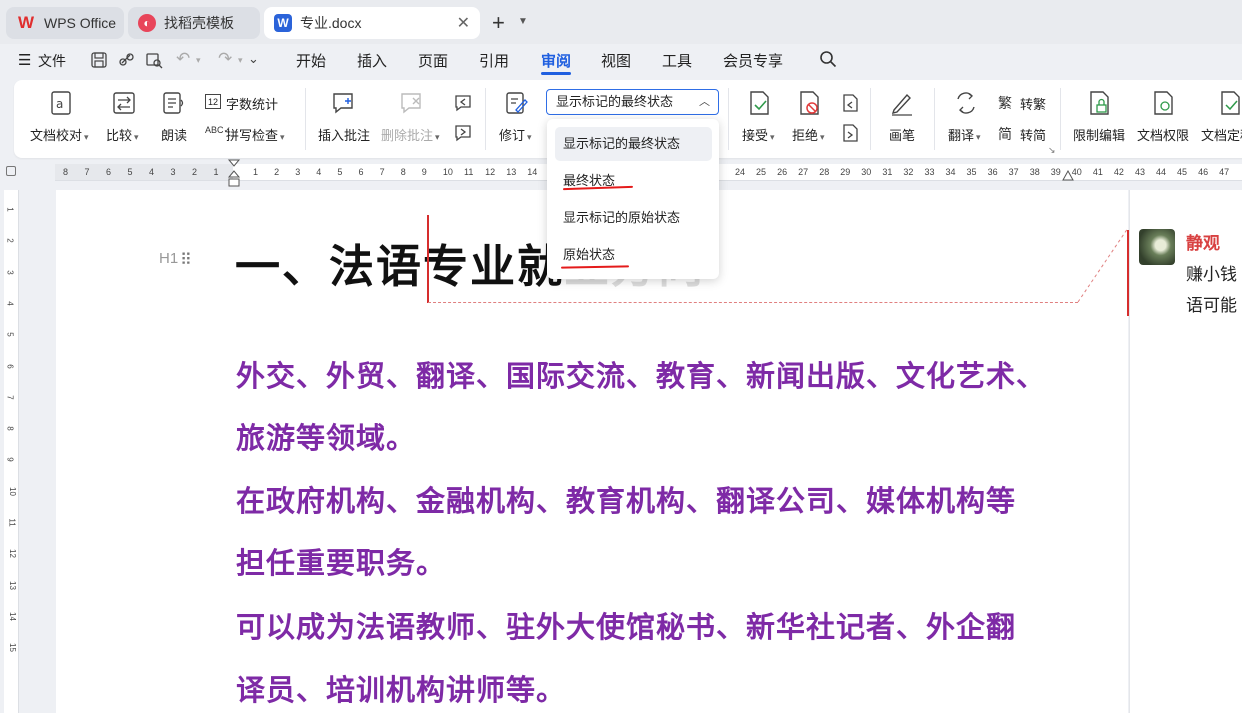 This screenshot has width=1242, height=713. What do you see at coordinates (1224, 172) in the screenshot?
I see `ruler-tick-label: 47` at bounding box center [1224, 172].